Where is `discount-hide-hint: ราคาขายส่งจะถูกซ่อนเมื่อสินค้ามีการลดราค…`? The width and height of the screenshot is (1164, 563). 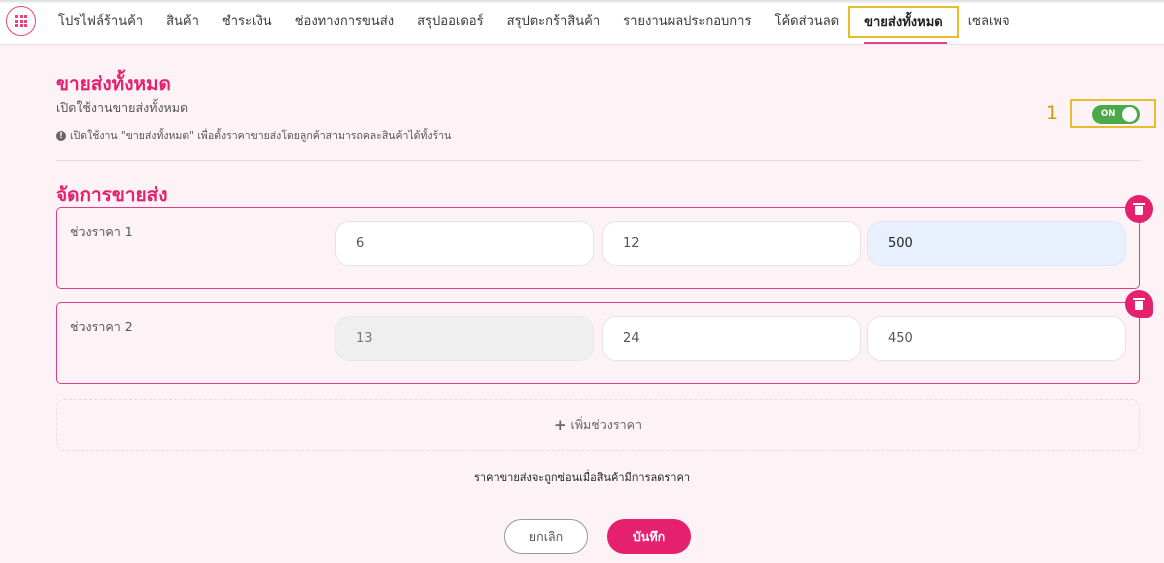
discount-hide-hint: ราคาขายส่งจะถูกซ่อนเมื่อสินค้ามีการลดราค… is located at coordinates (582, 477).